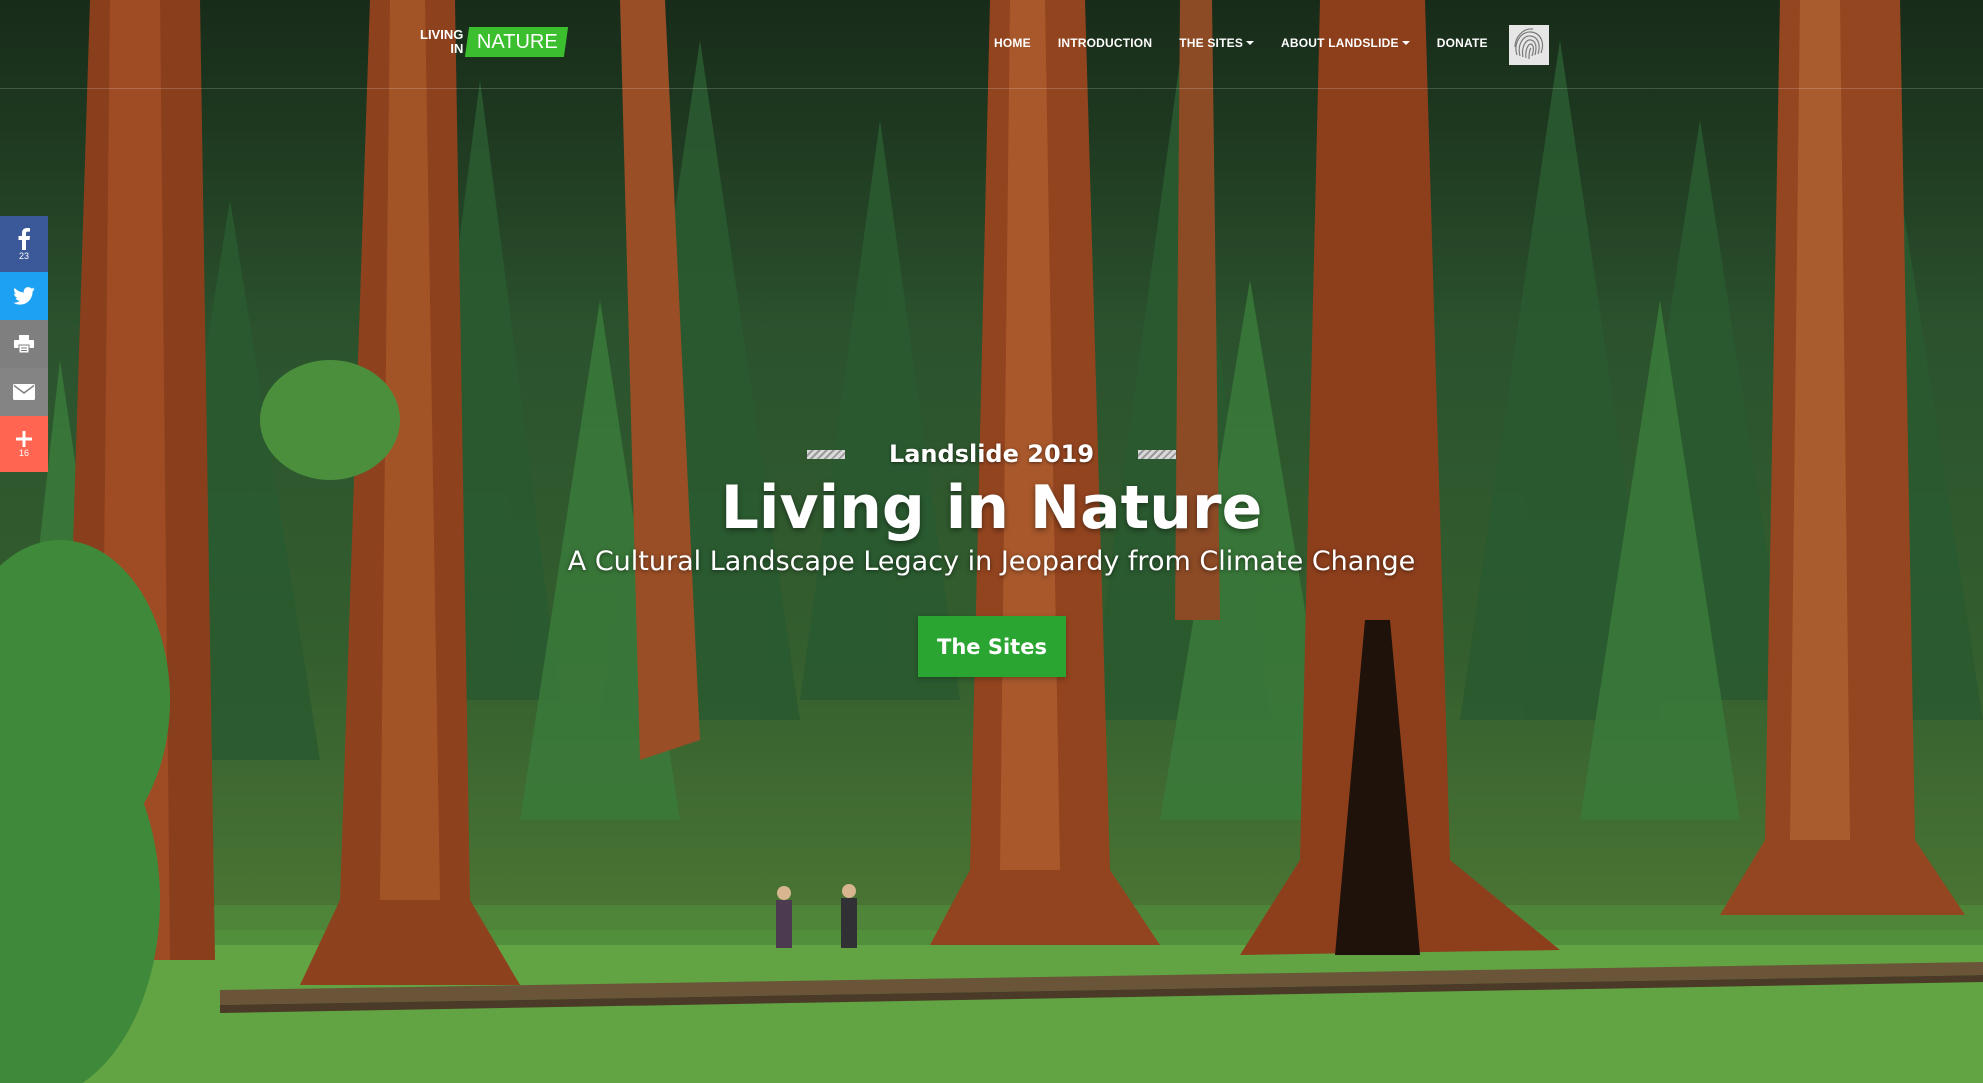 This screenshot has height=1083, width=1983. I want to click on print-icon, so click(24, 344).